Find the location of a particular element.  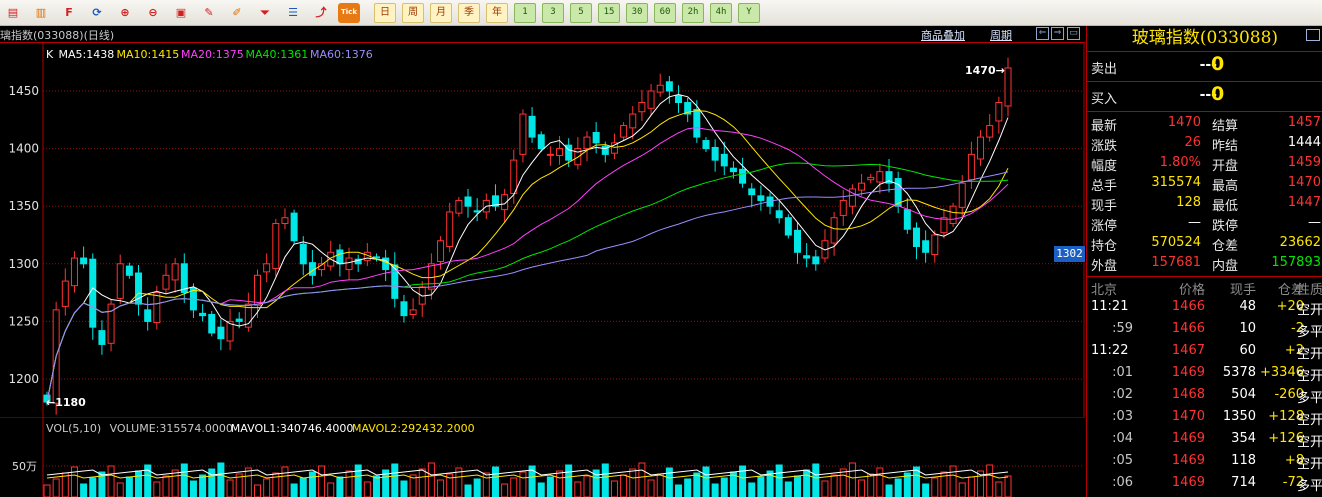

quote-title: 玻璃指数(033088) is located at coordinates (1204, 39).